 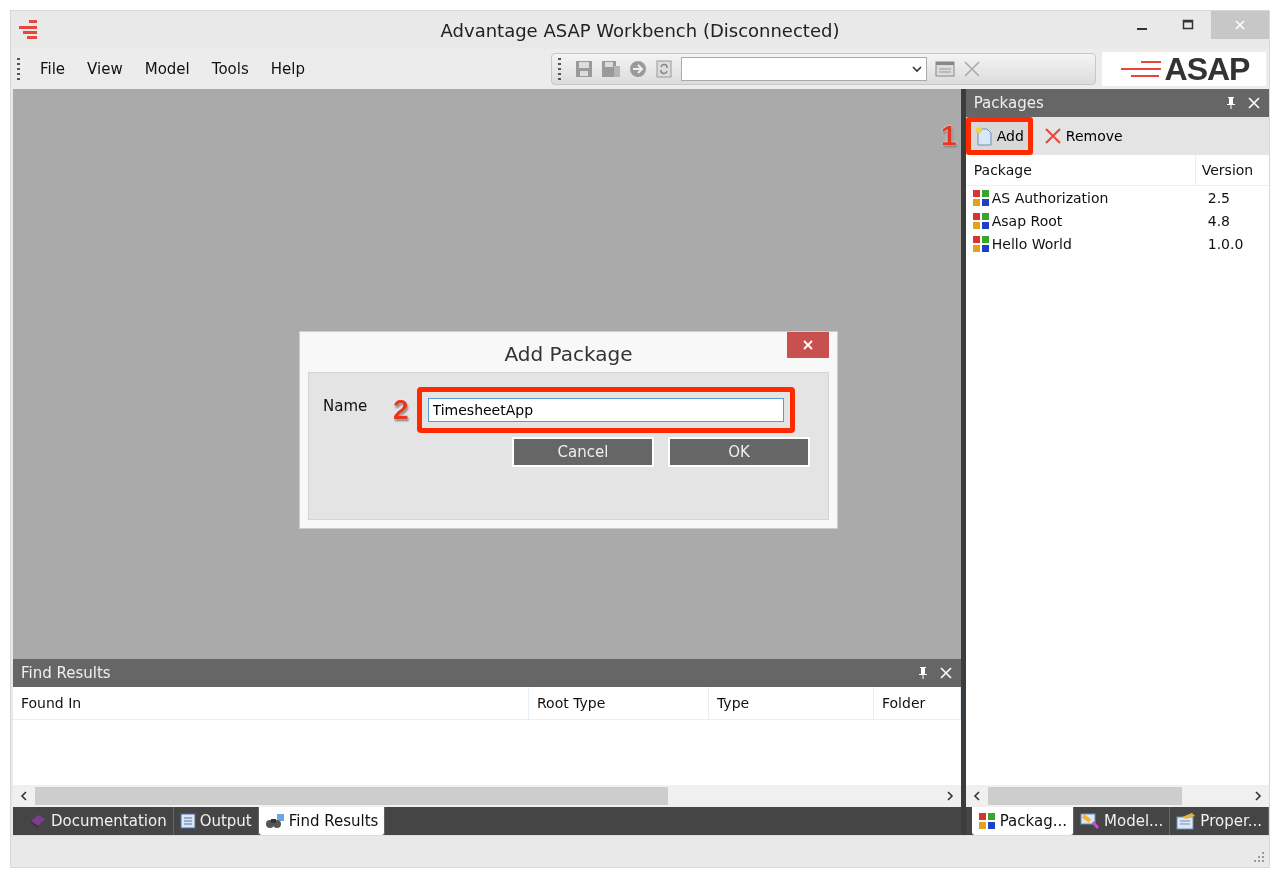 I want to click on menu-item: Help, so click(x=287, y=69).